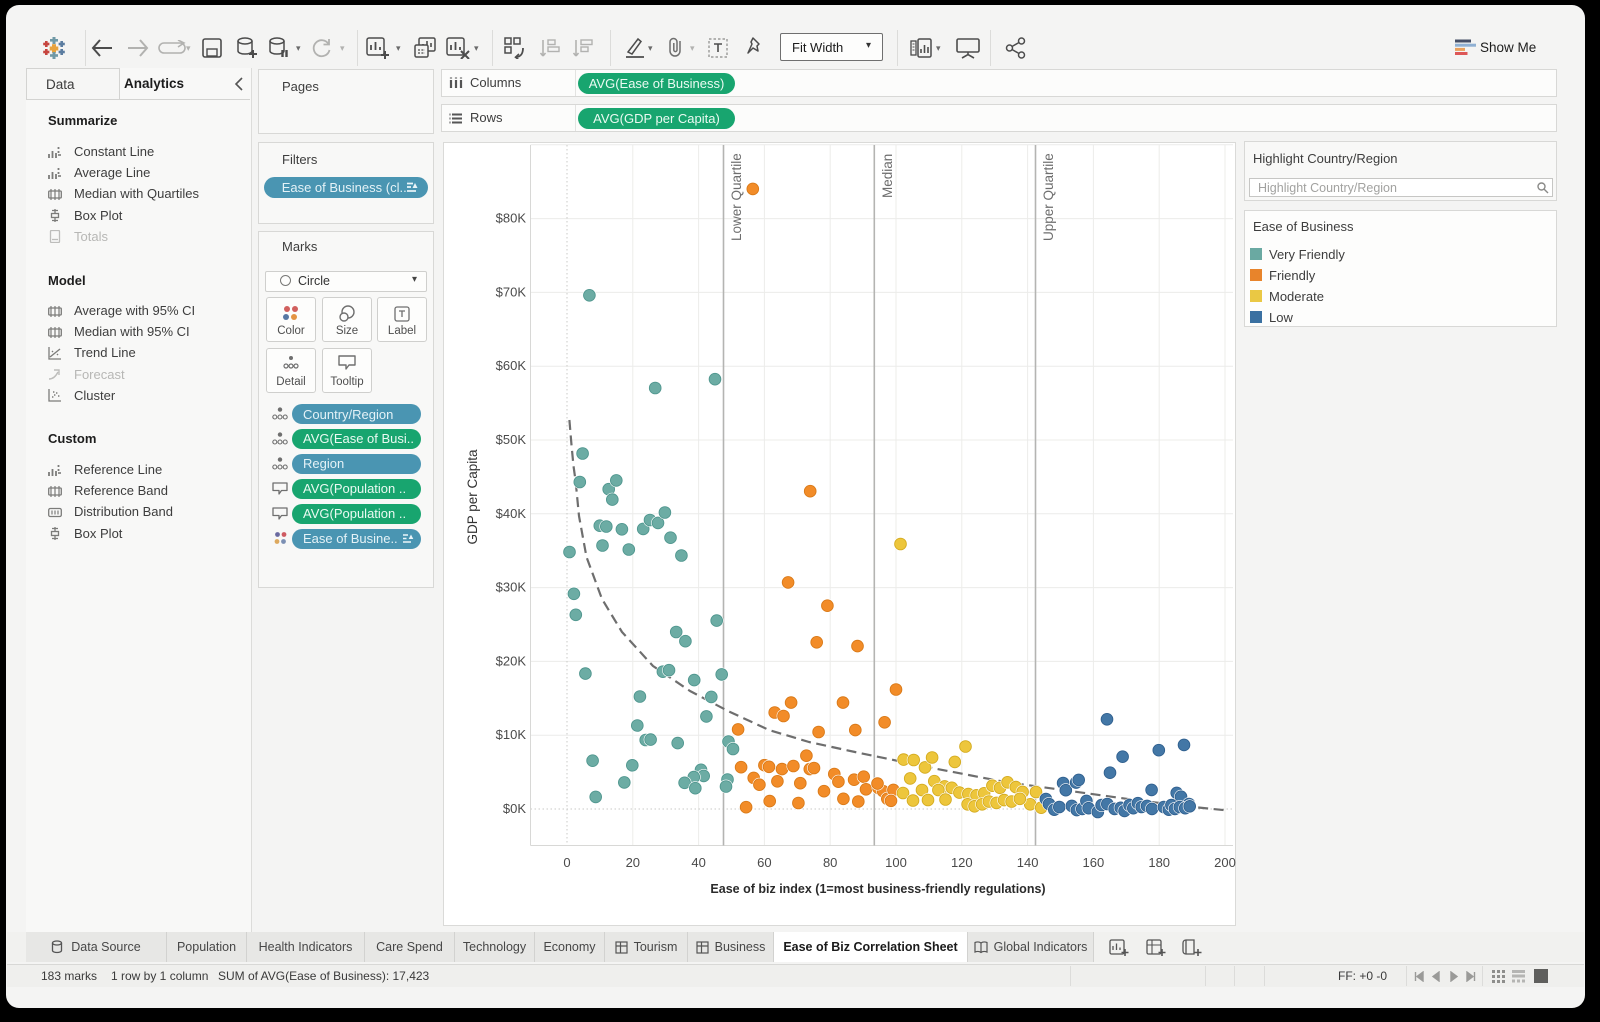  What do you see at coordinates (511, 660) in the screenshot?
I see `svg-text: $20K` at bounding box center [511, 660].